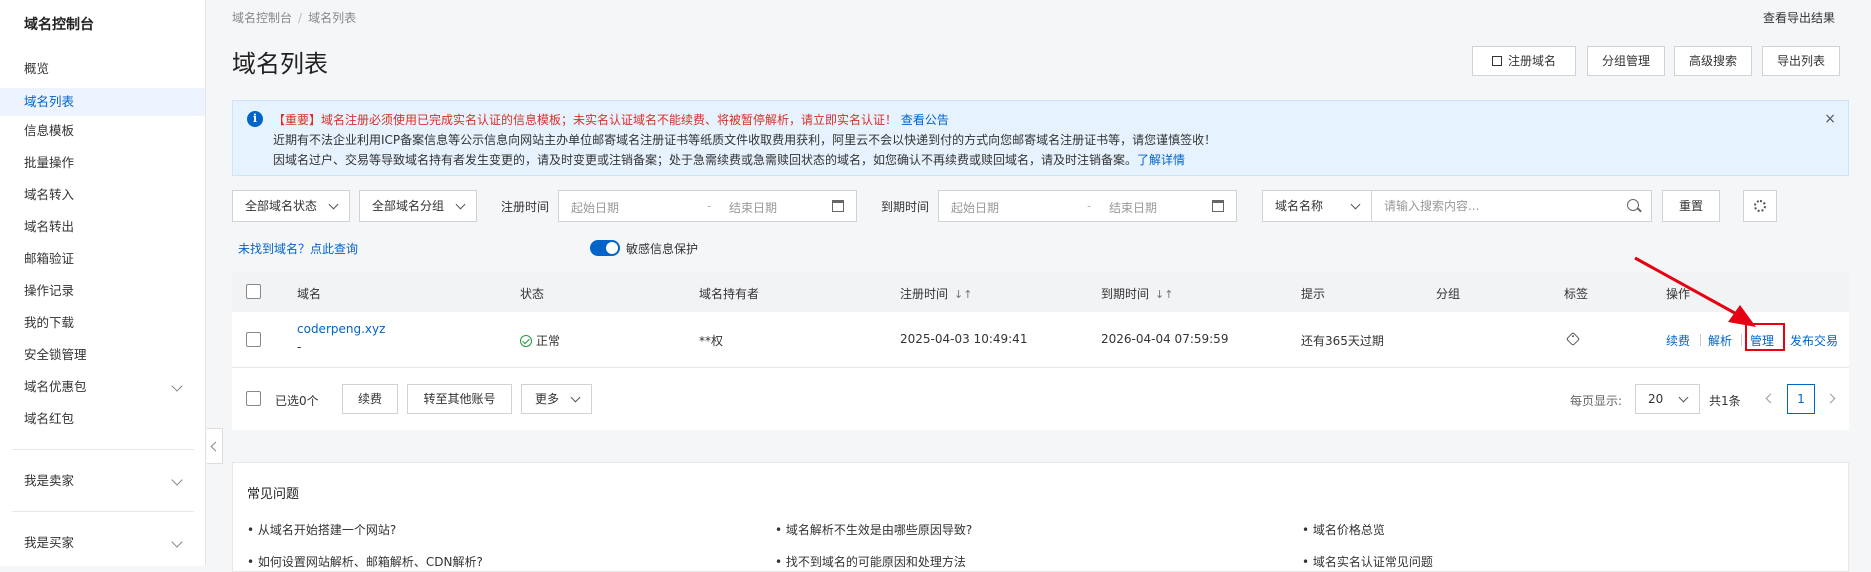 This screenshot has height=572, width=1871. What do you see at coordinates (1713, 61) in the screenshot?
I see `advanced-search-button: 高级搜索` at bounding box center [1713, 61].